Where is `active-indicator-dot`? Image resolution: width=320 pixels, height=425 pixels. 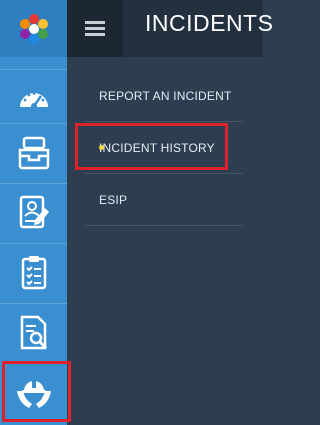
active-indicator-dot is located at coordinates (101, 147).